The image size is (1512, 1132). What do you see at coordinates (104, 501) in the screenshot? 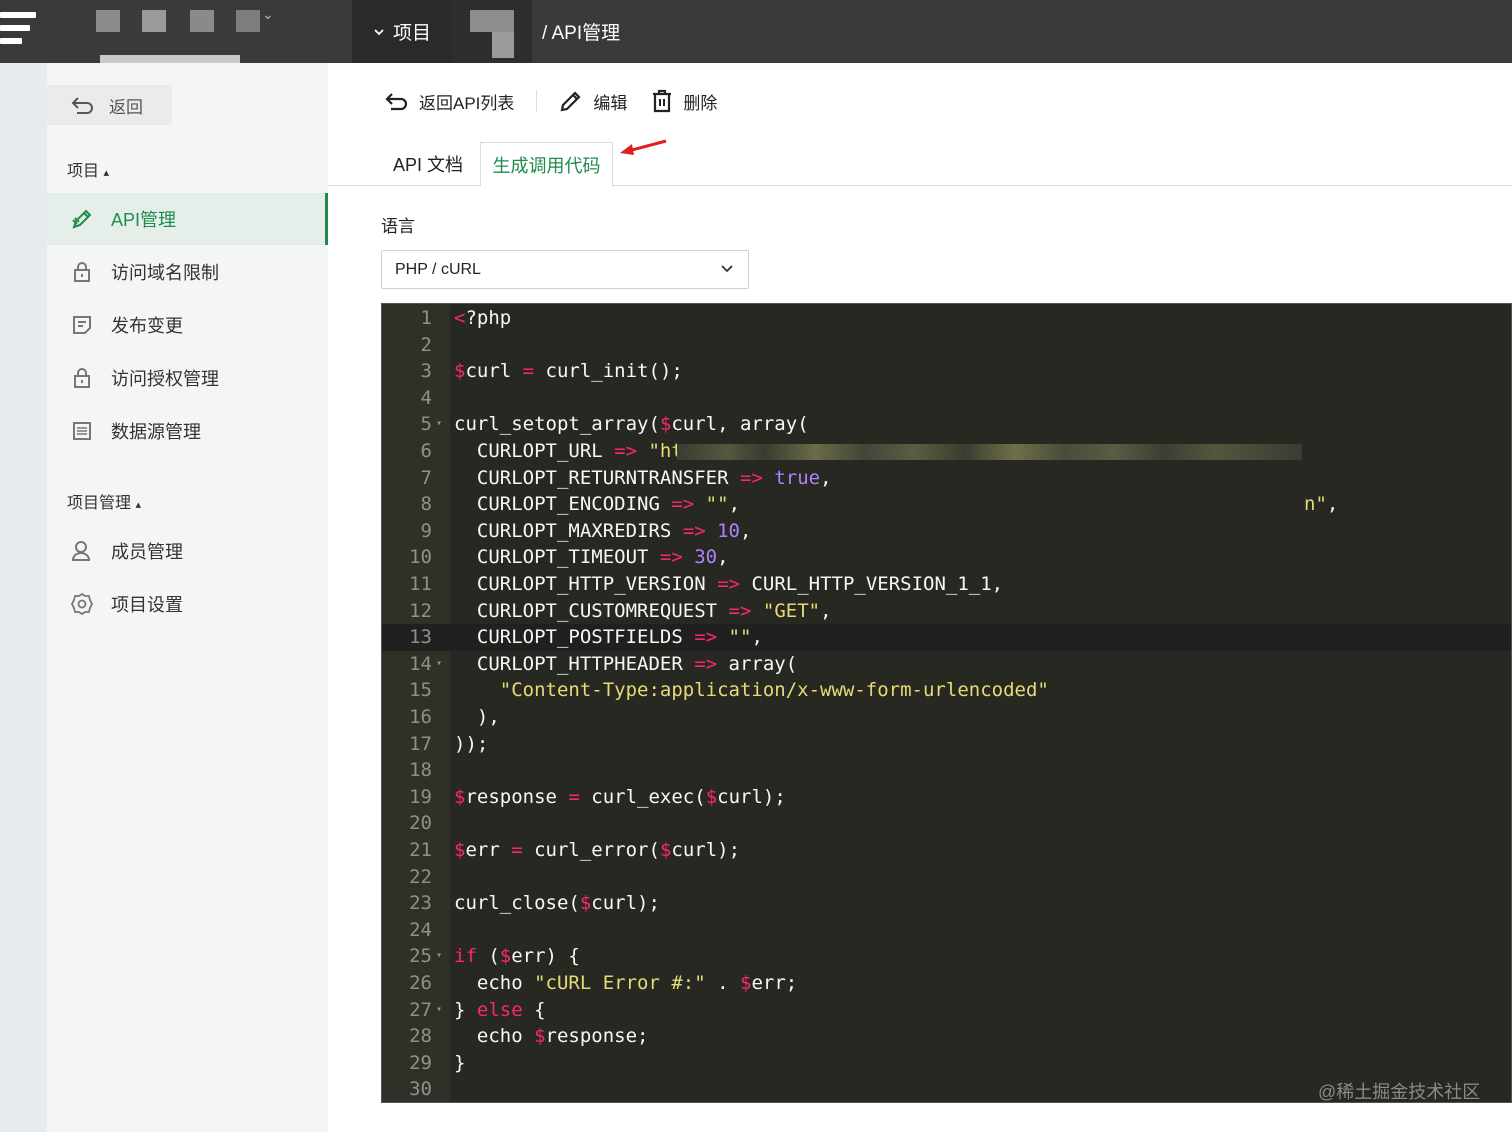
I see `section-title-project-management: 项目管理 ▴` at bounding box center [104, 501].